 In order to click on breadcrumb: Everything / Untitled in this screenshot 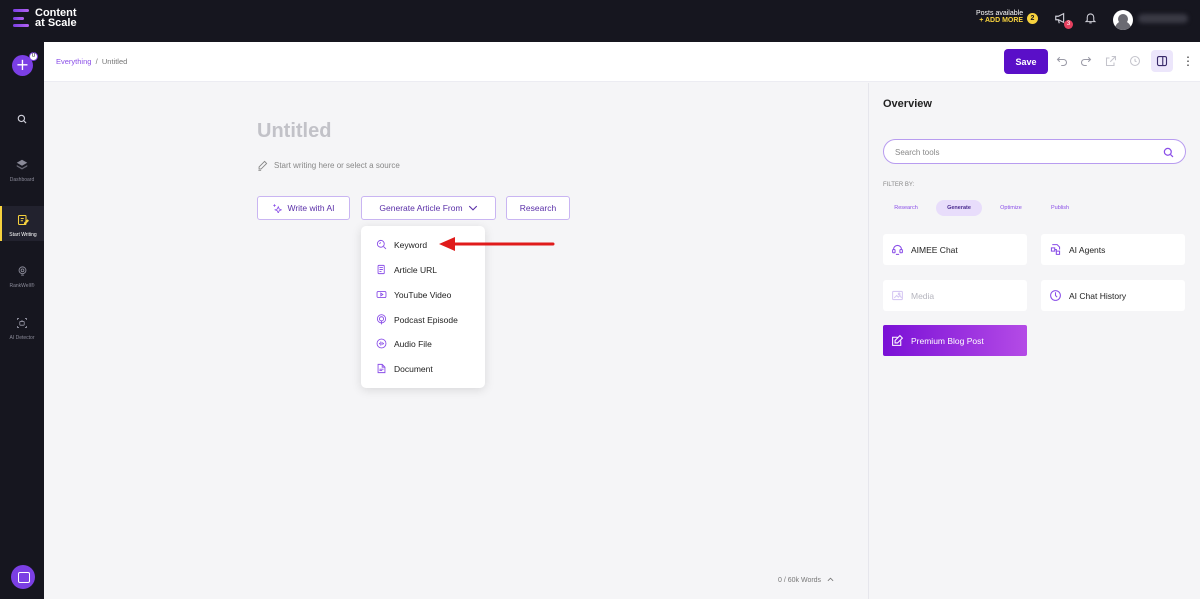, I will do `click(91, 61)`.